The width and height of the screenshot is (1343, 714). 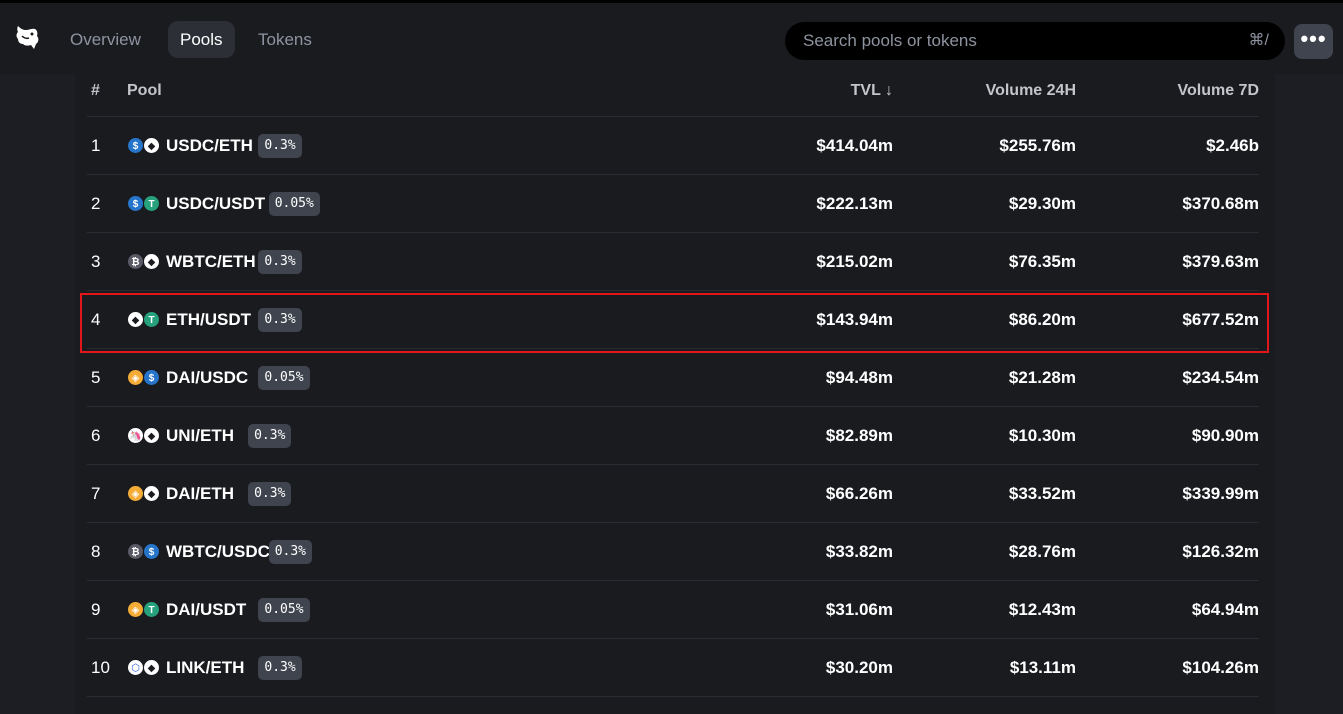 I want to click on volume-7d-value: $90.90m, so click(x=1225, y=435).